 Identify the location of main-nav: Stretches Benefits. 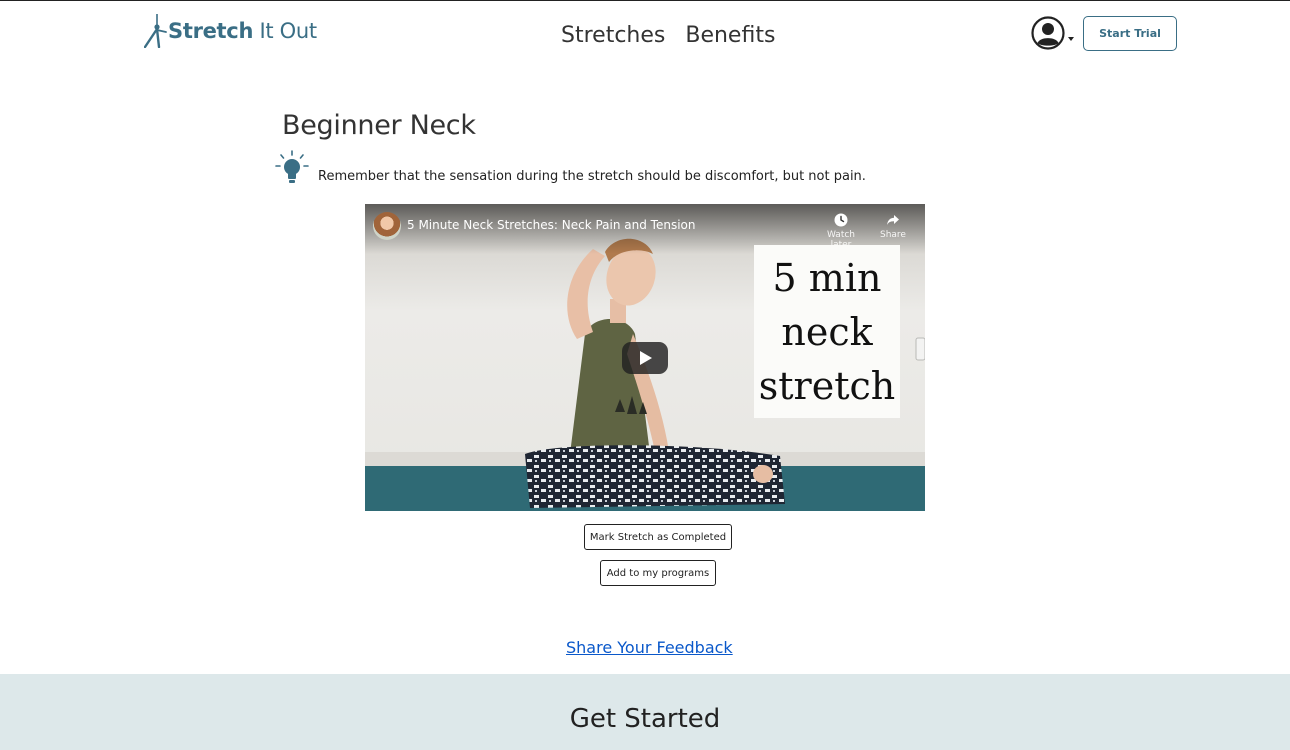
(668, 35).